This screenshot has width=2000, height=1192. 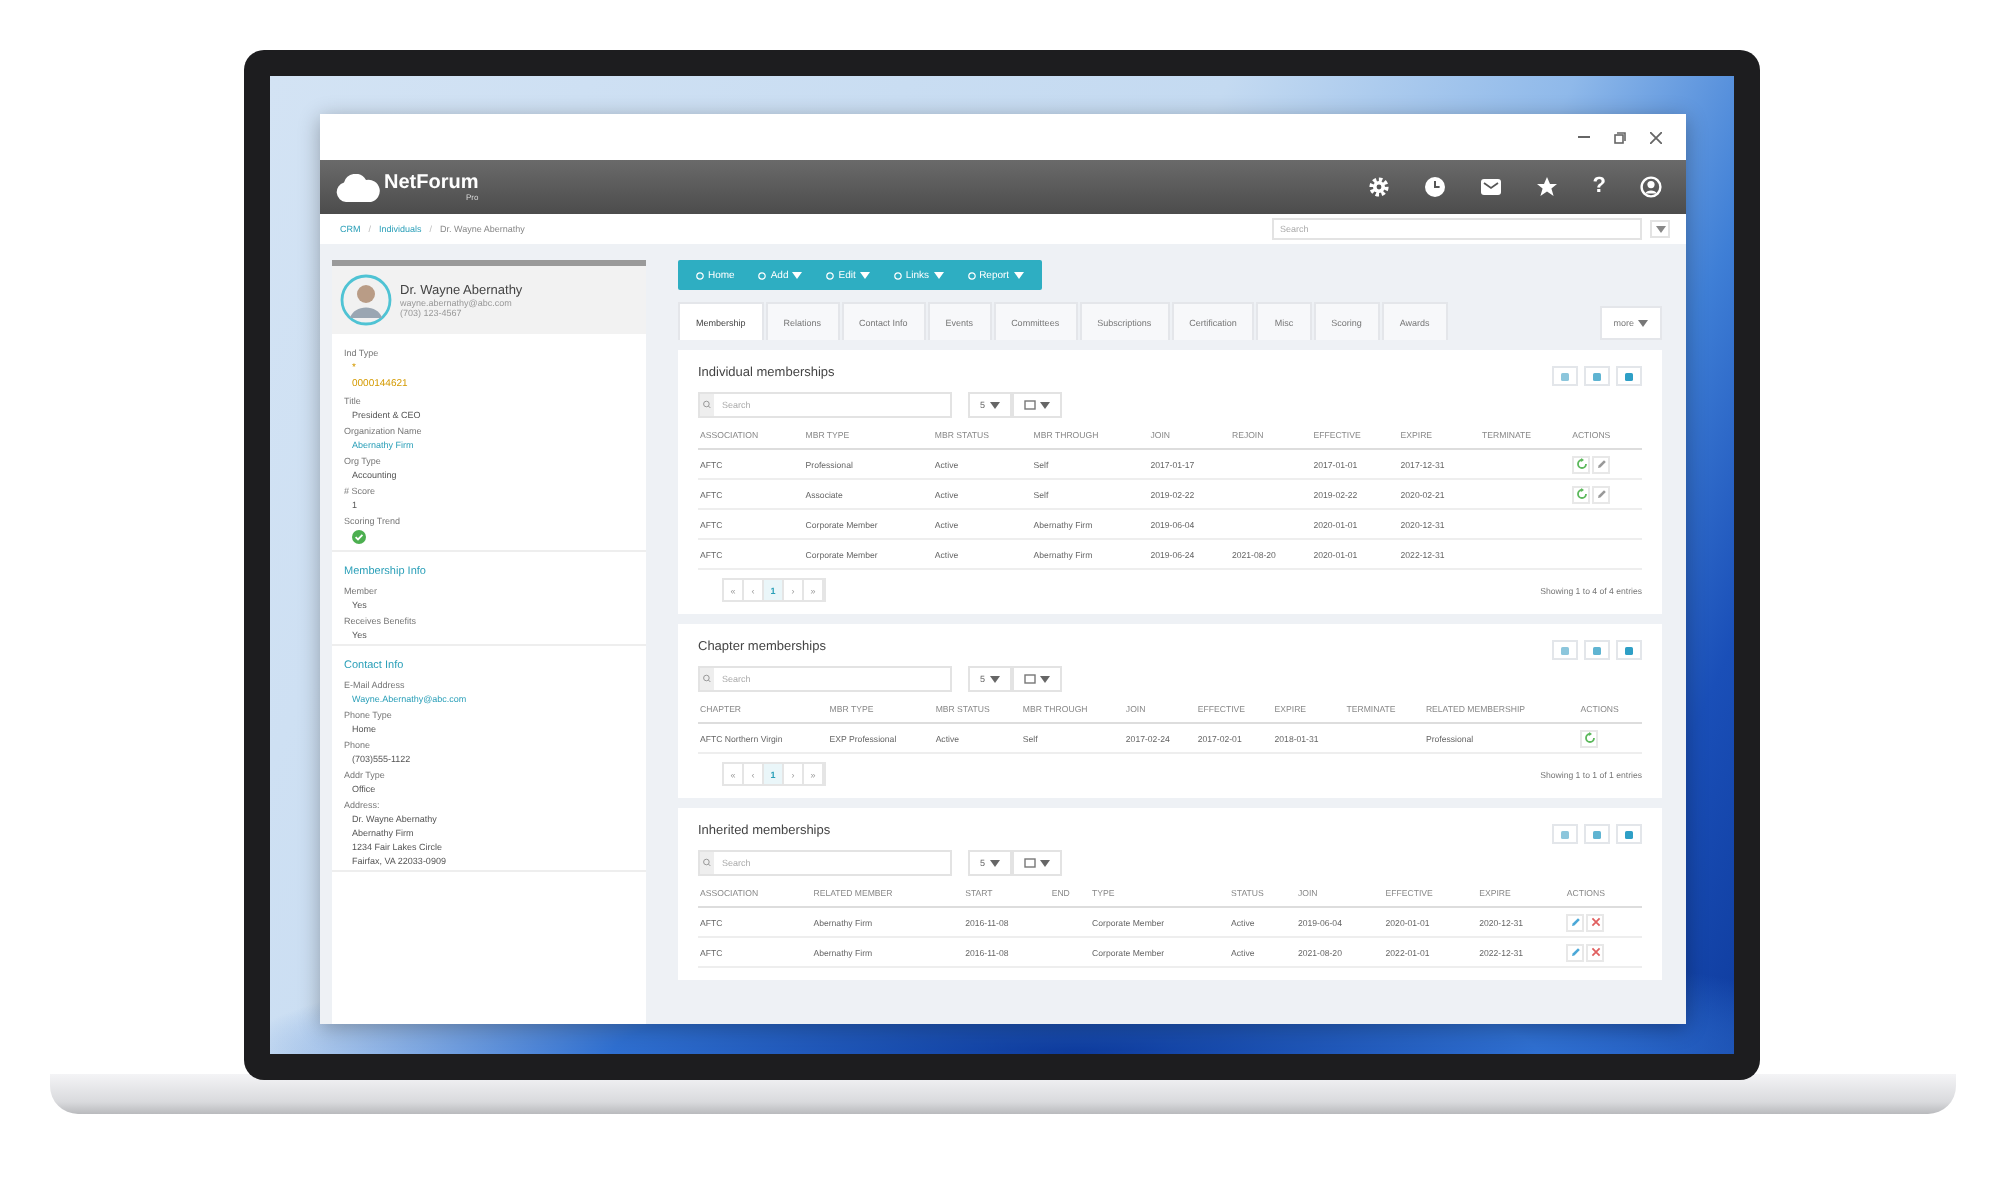 What do you see at coordinates (1651, 187) in the screenshot?
I see `user-icon` at bounding box center [1651, 187].